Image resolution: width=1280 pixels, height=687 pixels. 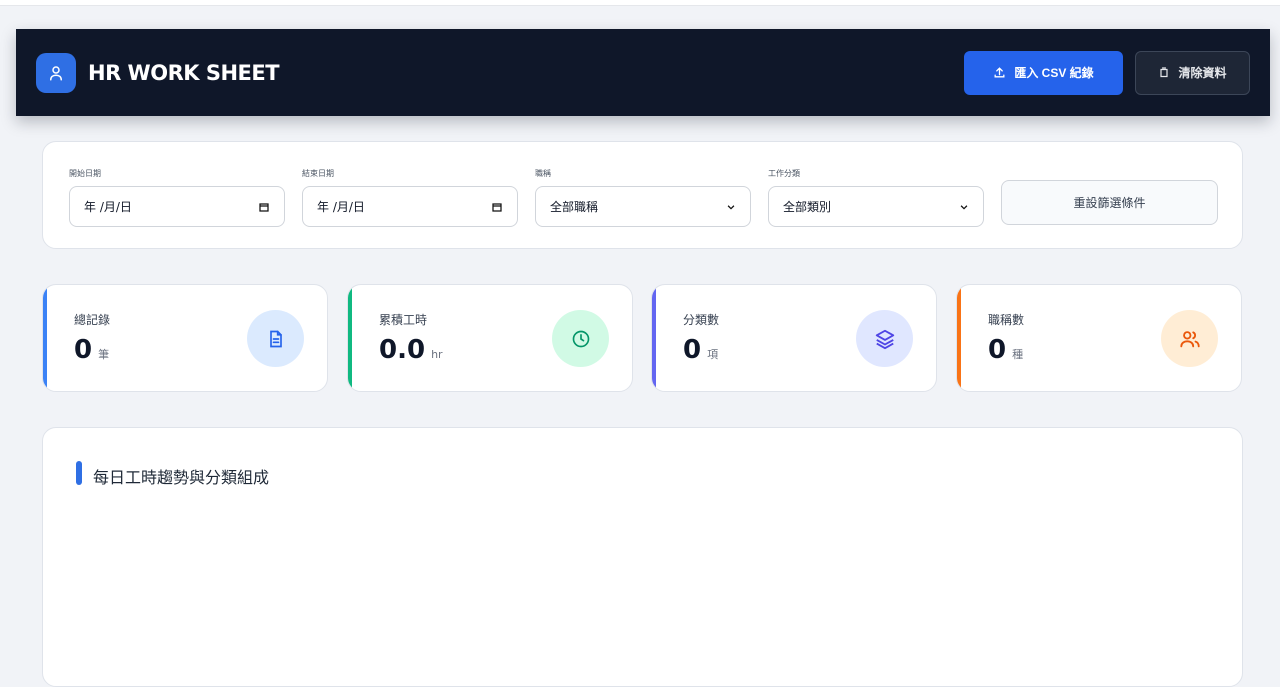 I want to click on stat-value: 0.0, so click(x=402, y=350).